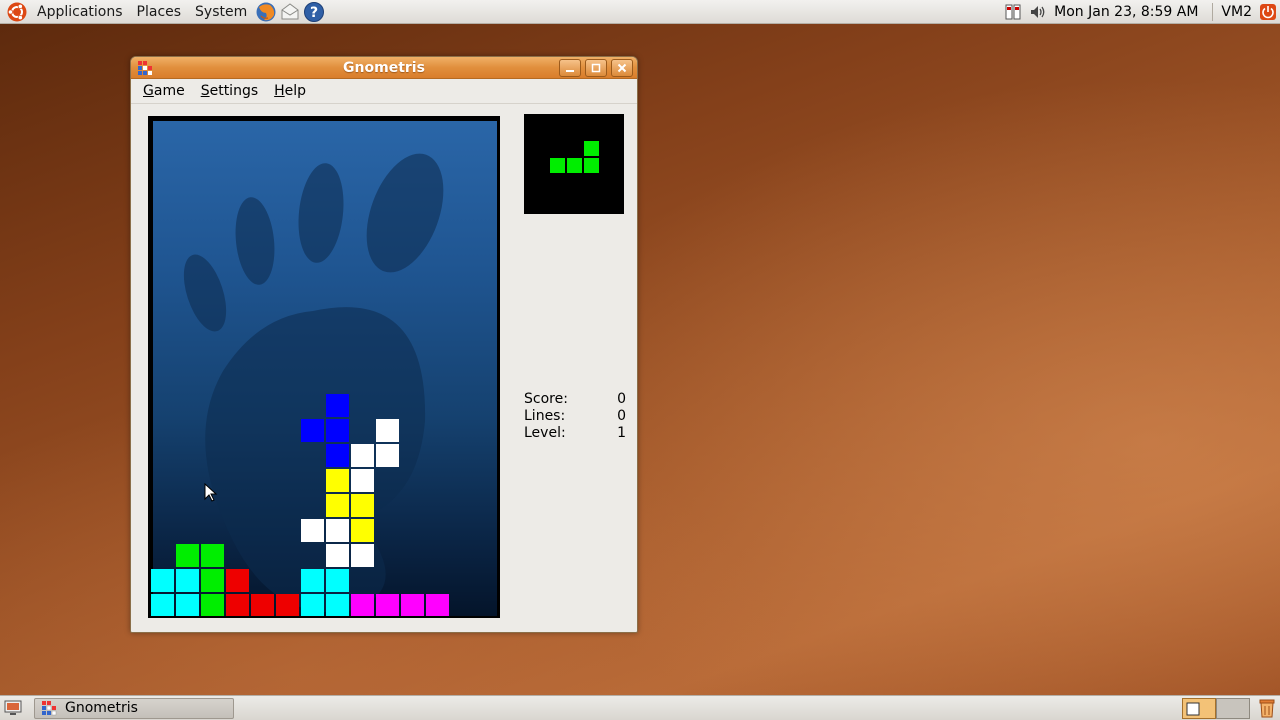 The width and height of the screenshot is (1280, 720). What do you see at coordinates (545, 433) in the screenshot?
I see `level-label: Level:` at bounding box center [545, 433].